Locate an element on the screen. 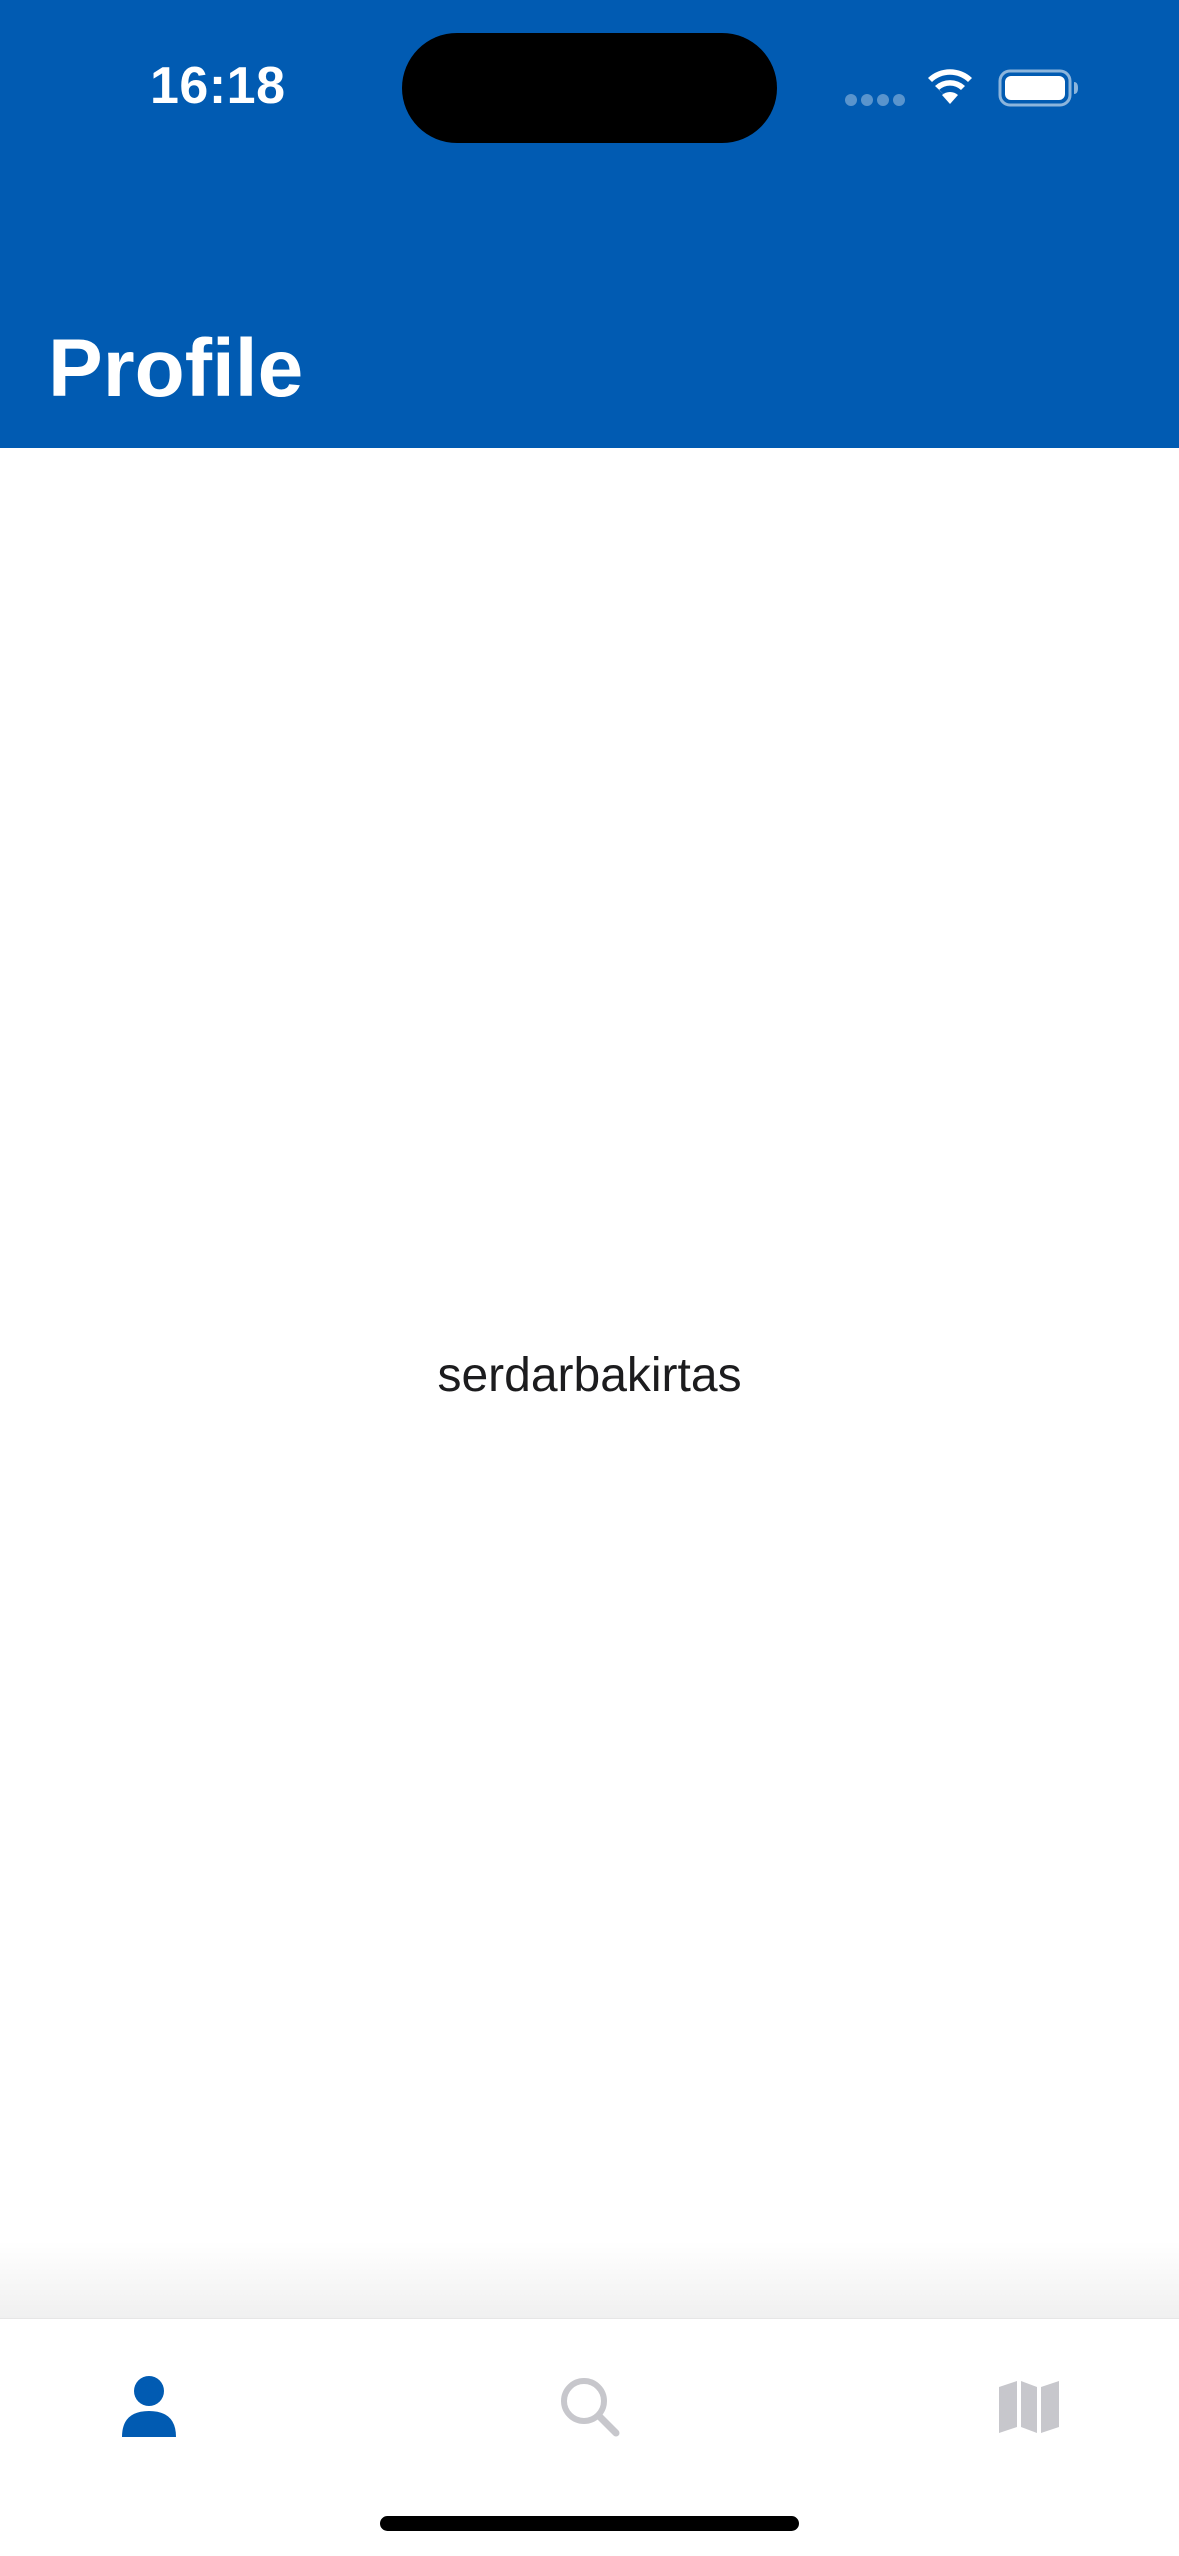  person-icon is located at coordinates (149, 2406).